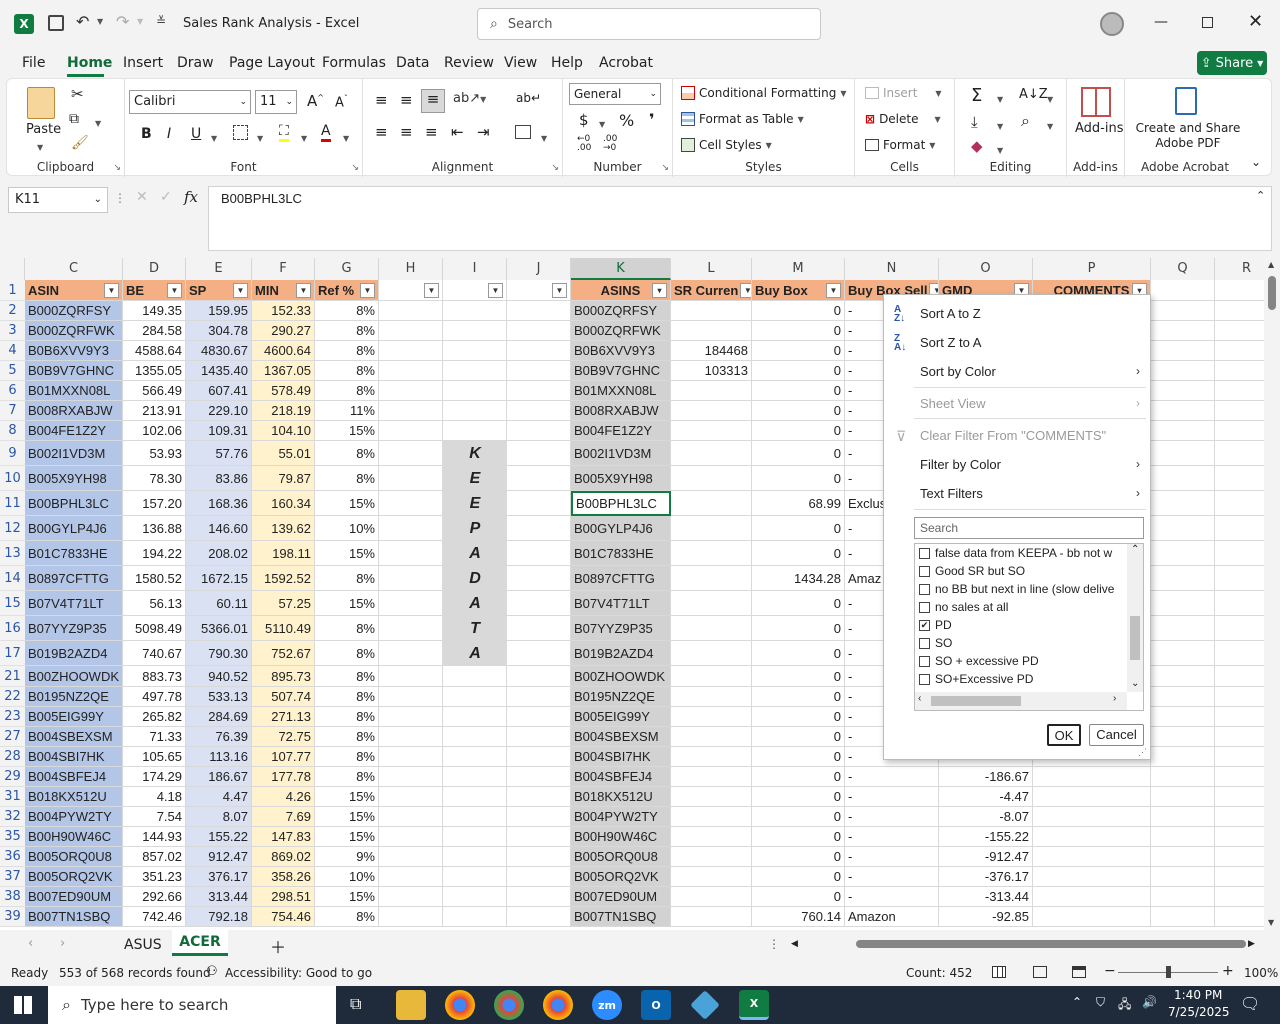 This screenshot has width=1280, height=1024. I want to click on sp-cell: 304.78, so click(219, 331).